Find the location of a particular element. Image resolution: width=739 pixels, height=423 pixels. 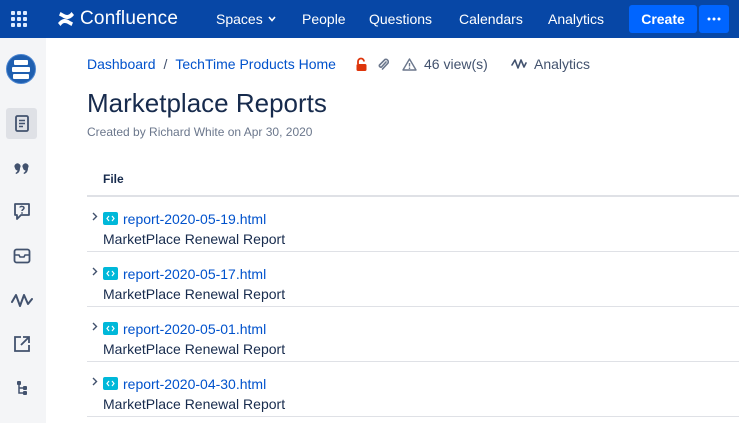

views-count: 46 view(s) is located at coordinates (456, 64).